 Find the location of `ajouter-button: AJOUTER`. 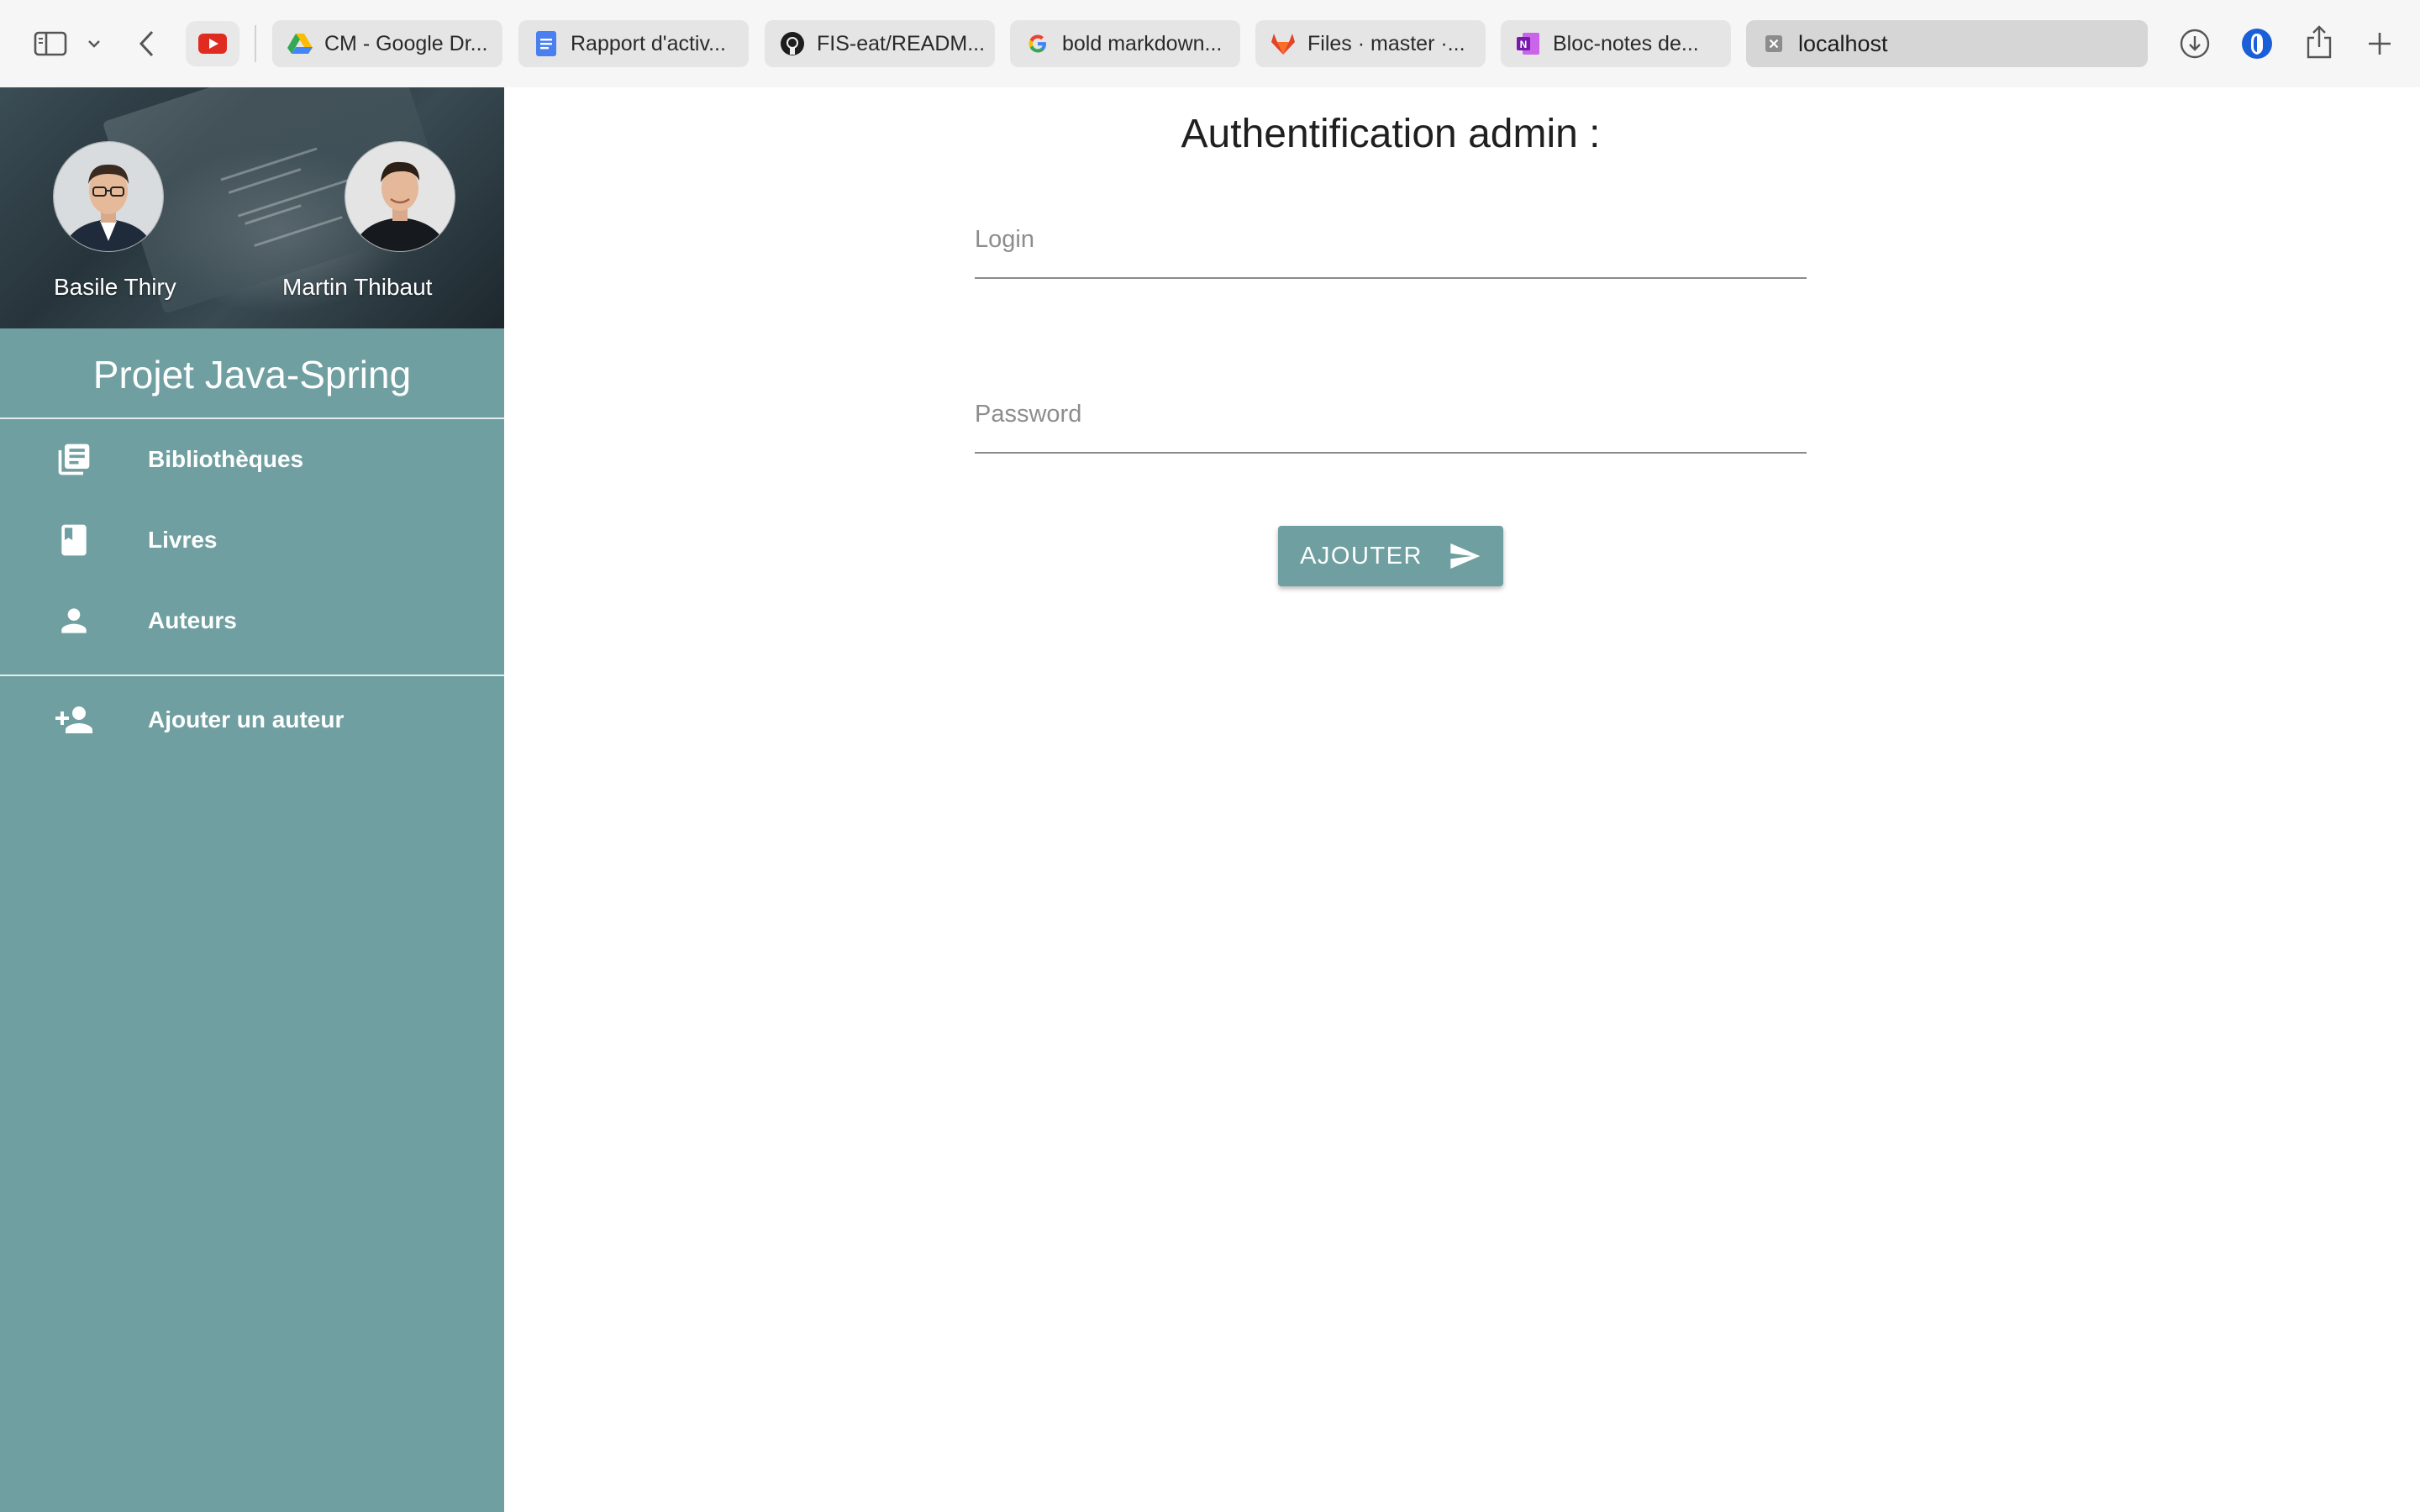

ajouter-button: AJOUTER is located at coordinates (1390, 556).